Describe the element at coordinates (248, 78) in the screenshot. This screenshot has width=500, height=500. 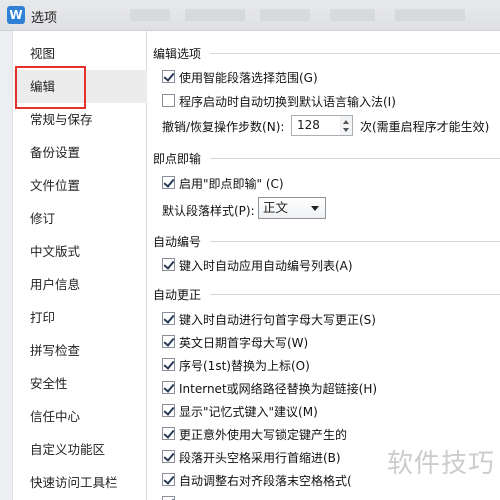
I see `smart-paragraph-label: 使用智能段落选择范围(G)` at that location.